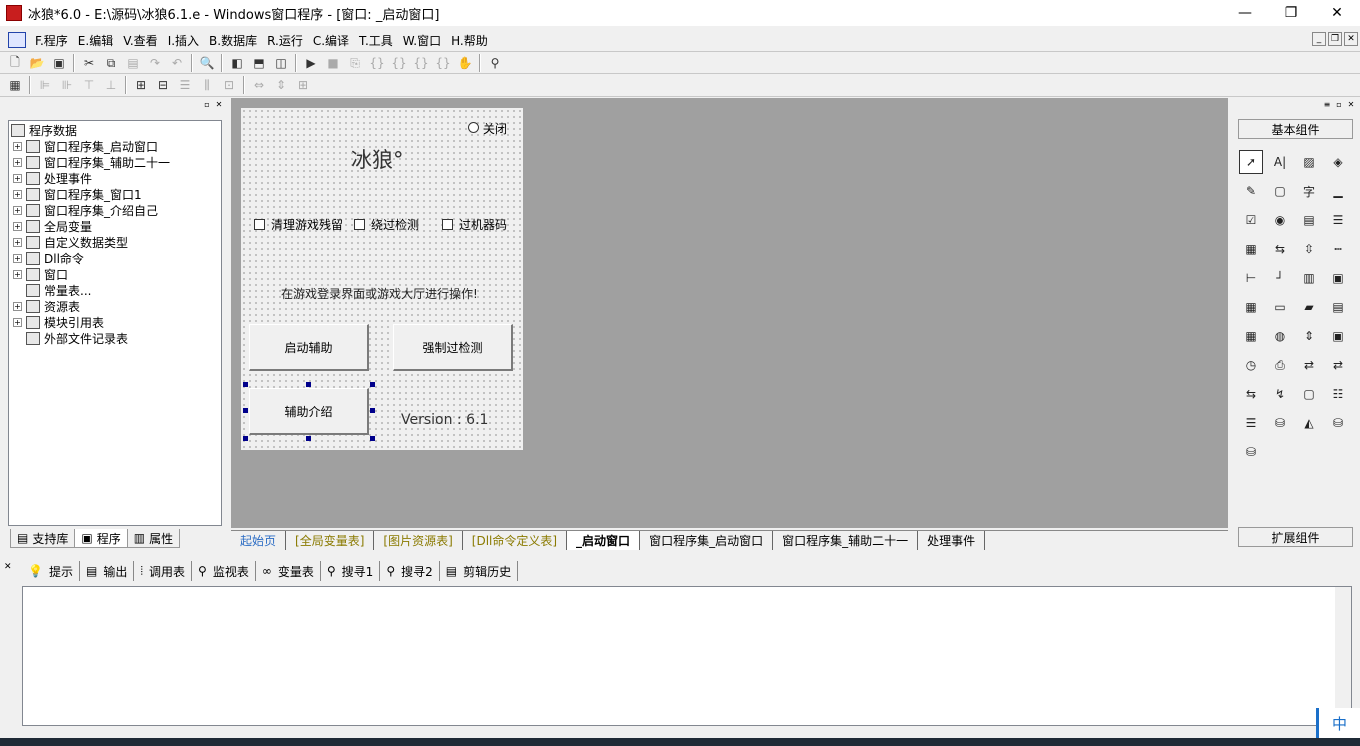 This screenshot has height=746, width=1360. What do you see at coordinates (309, 411) in the screenshot?
I see `assist-intro-button: 辅助介绍` at bounding box center [309, 411].